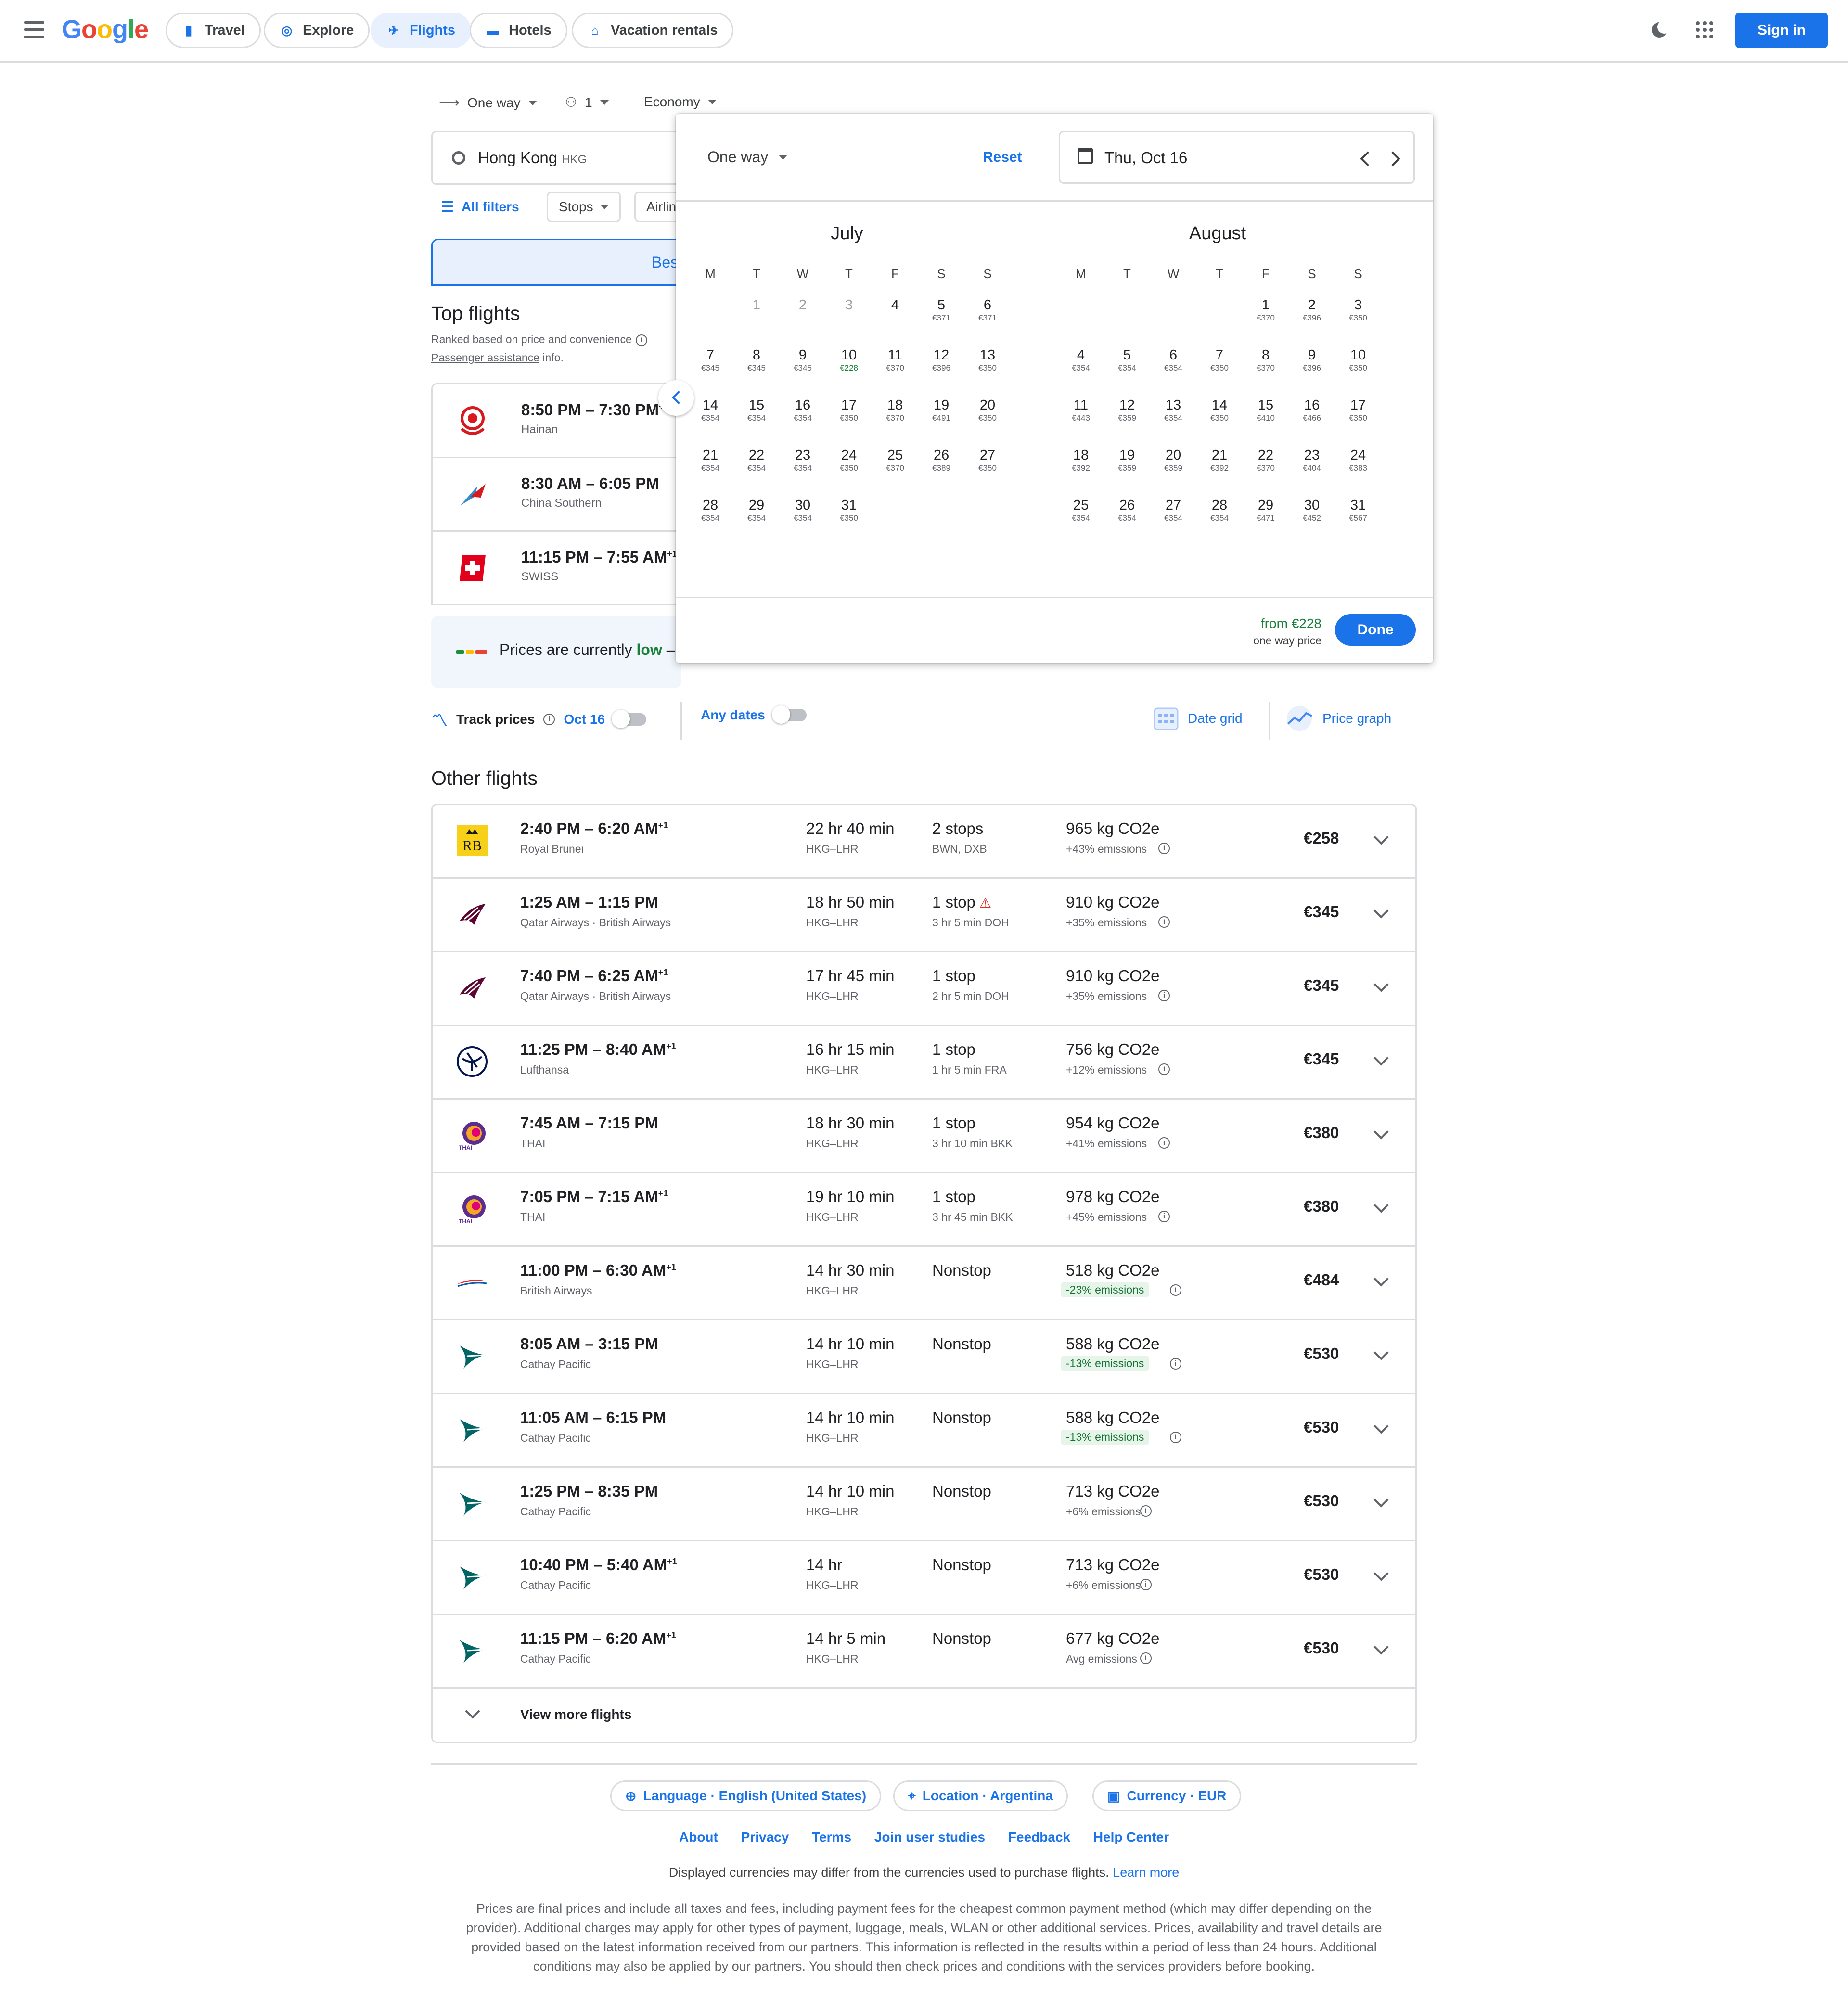 This screenshot has height=1998, width=1848. I want to click on passenger-assistance-link: Passenger assistance, so click(485, 357).